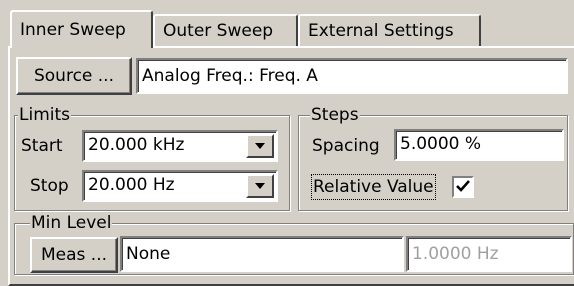 The height and width of the screenshot is (286, 574). I want to click on min-level-legend-text: Min Level, so click(71, 223).